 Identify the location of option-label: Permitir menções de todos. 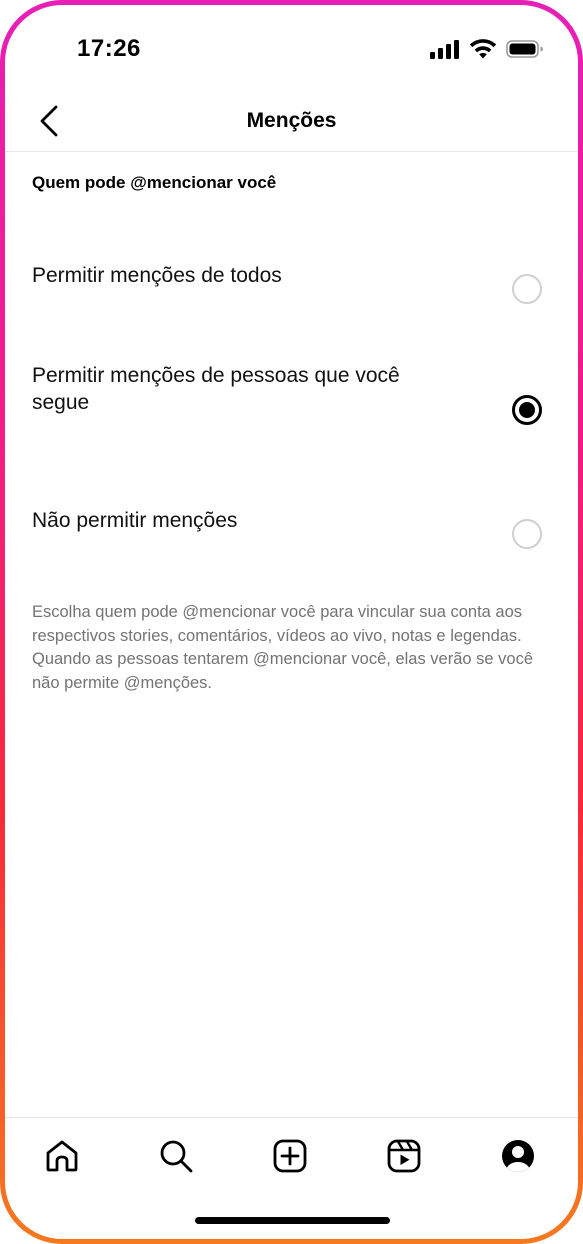
(157, 275).